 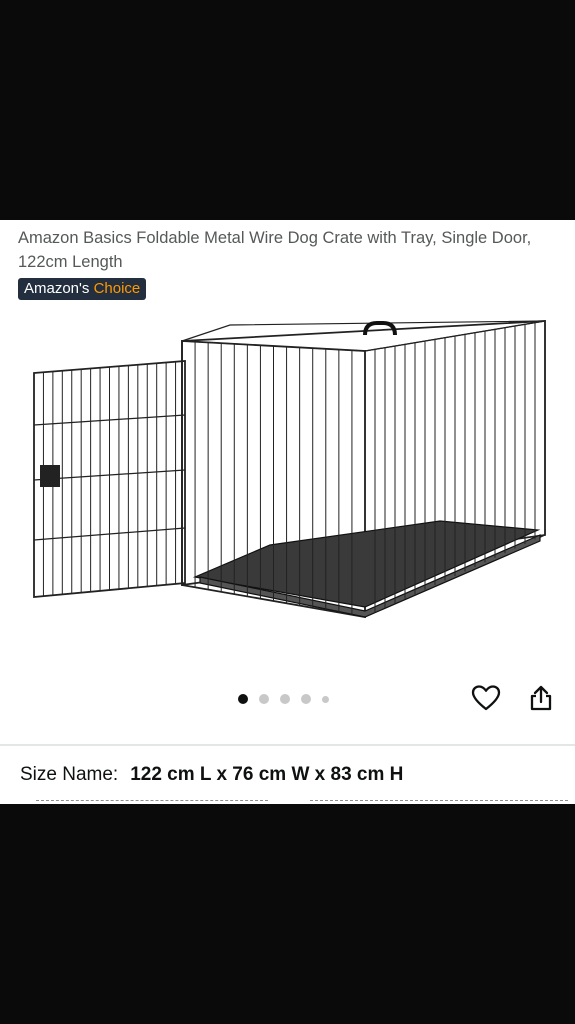 I want to click on badge-main-text: Amazon's, so click(x=57, y=288).